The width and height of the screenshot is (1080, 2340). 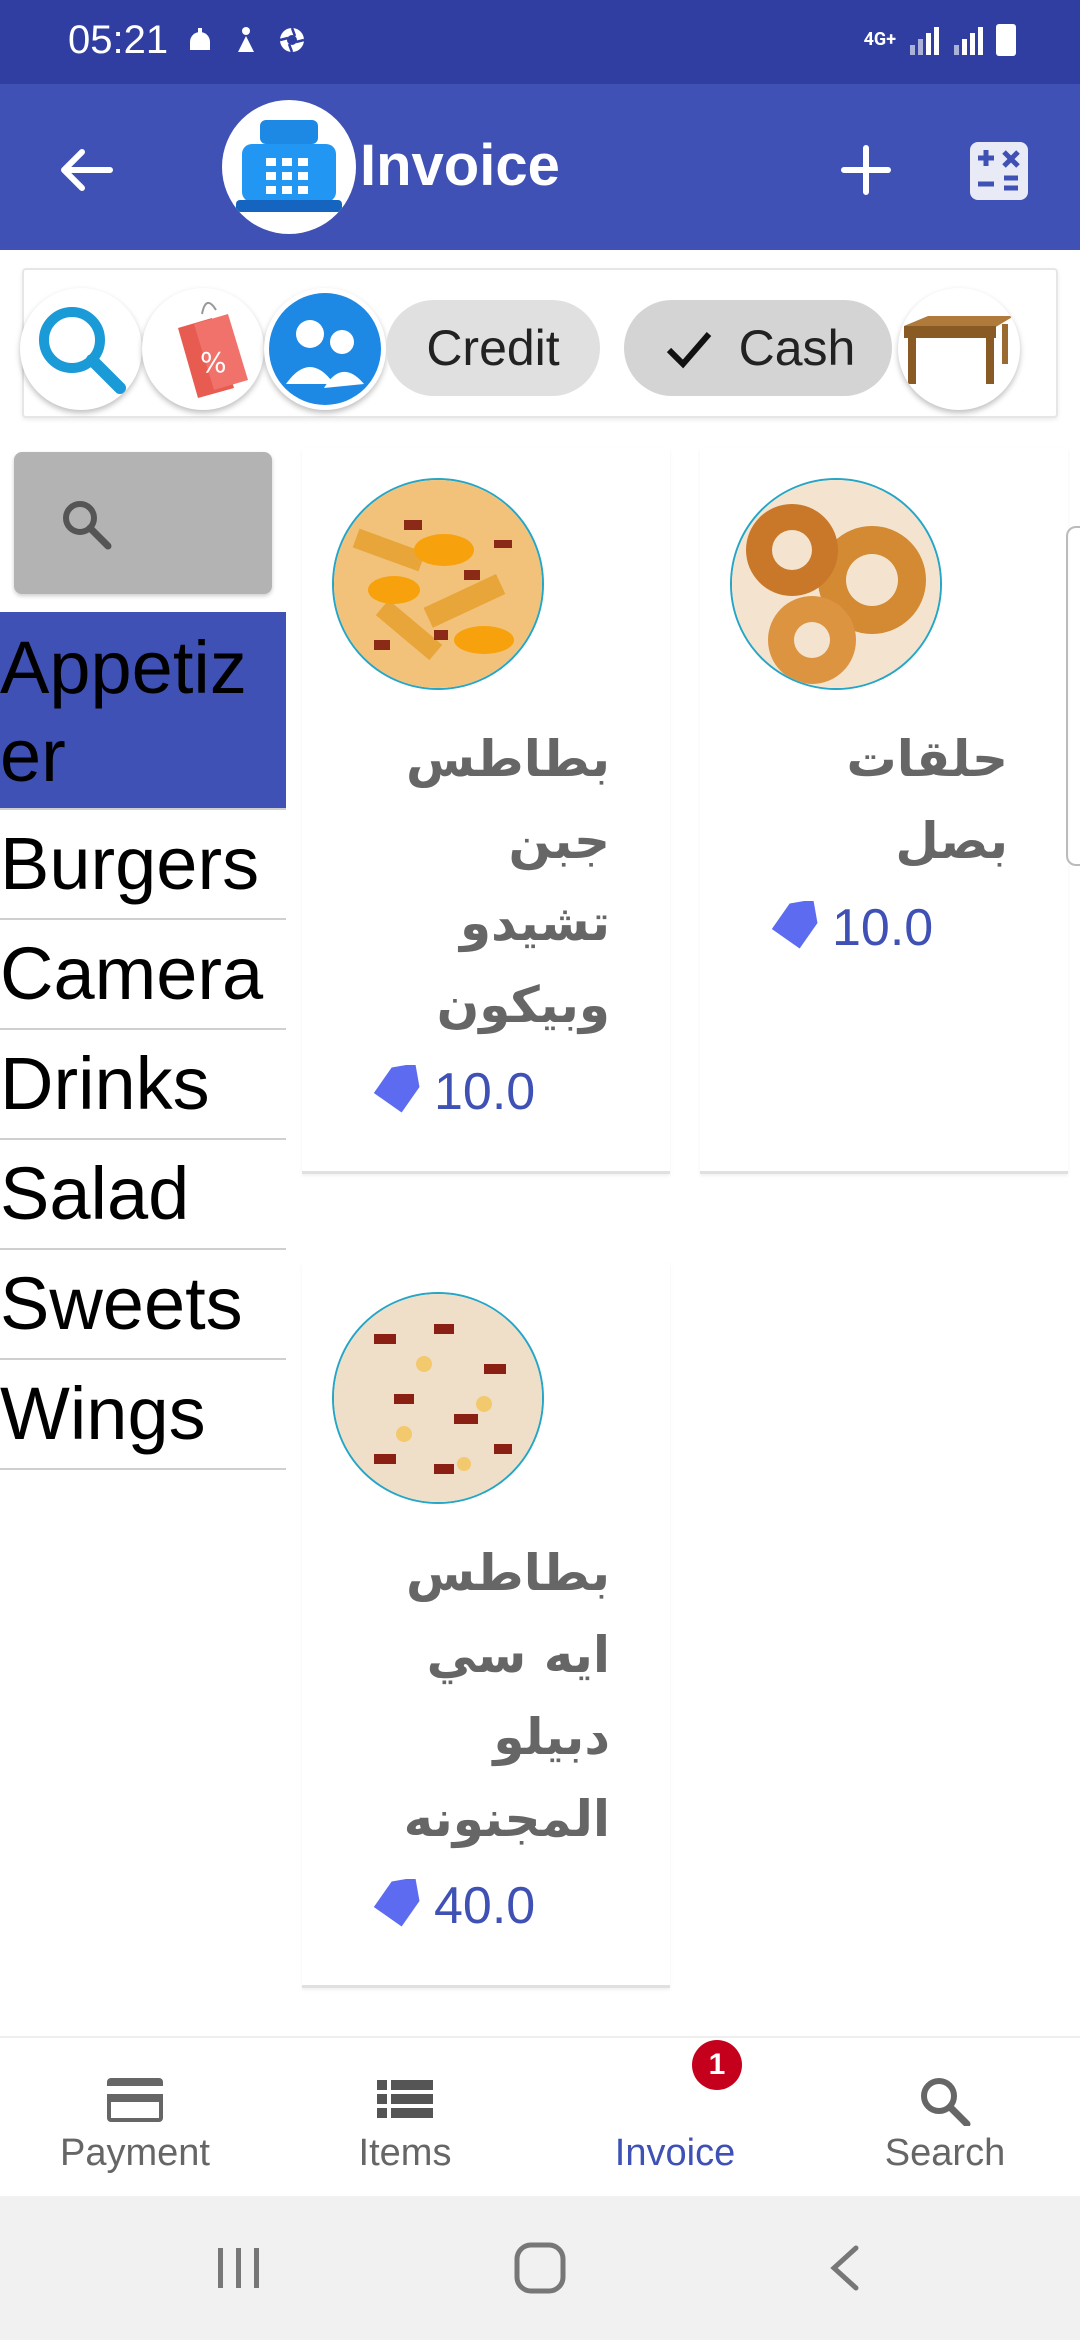 I want to click on table-icon, so click(x=959, y=349).